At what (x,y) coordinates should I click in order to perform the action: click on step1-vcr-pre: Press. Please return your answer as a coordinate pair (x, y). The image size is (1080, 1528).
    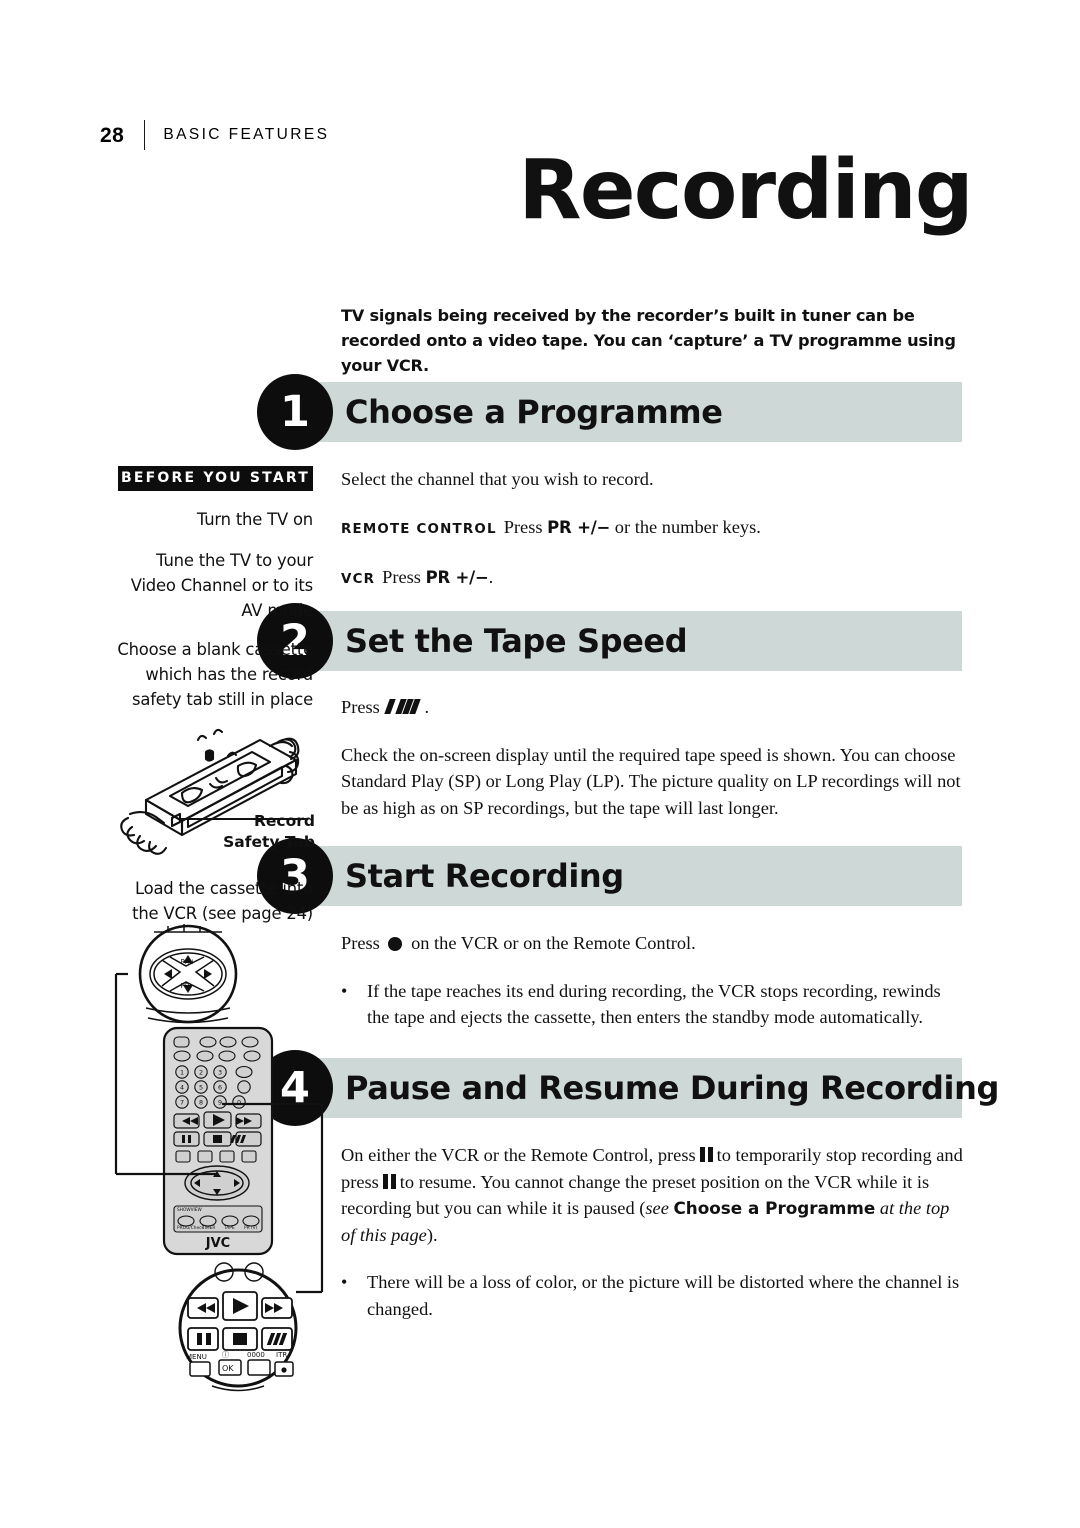
    Looking at the image, I should click on (401, 577).